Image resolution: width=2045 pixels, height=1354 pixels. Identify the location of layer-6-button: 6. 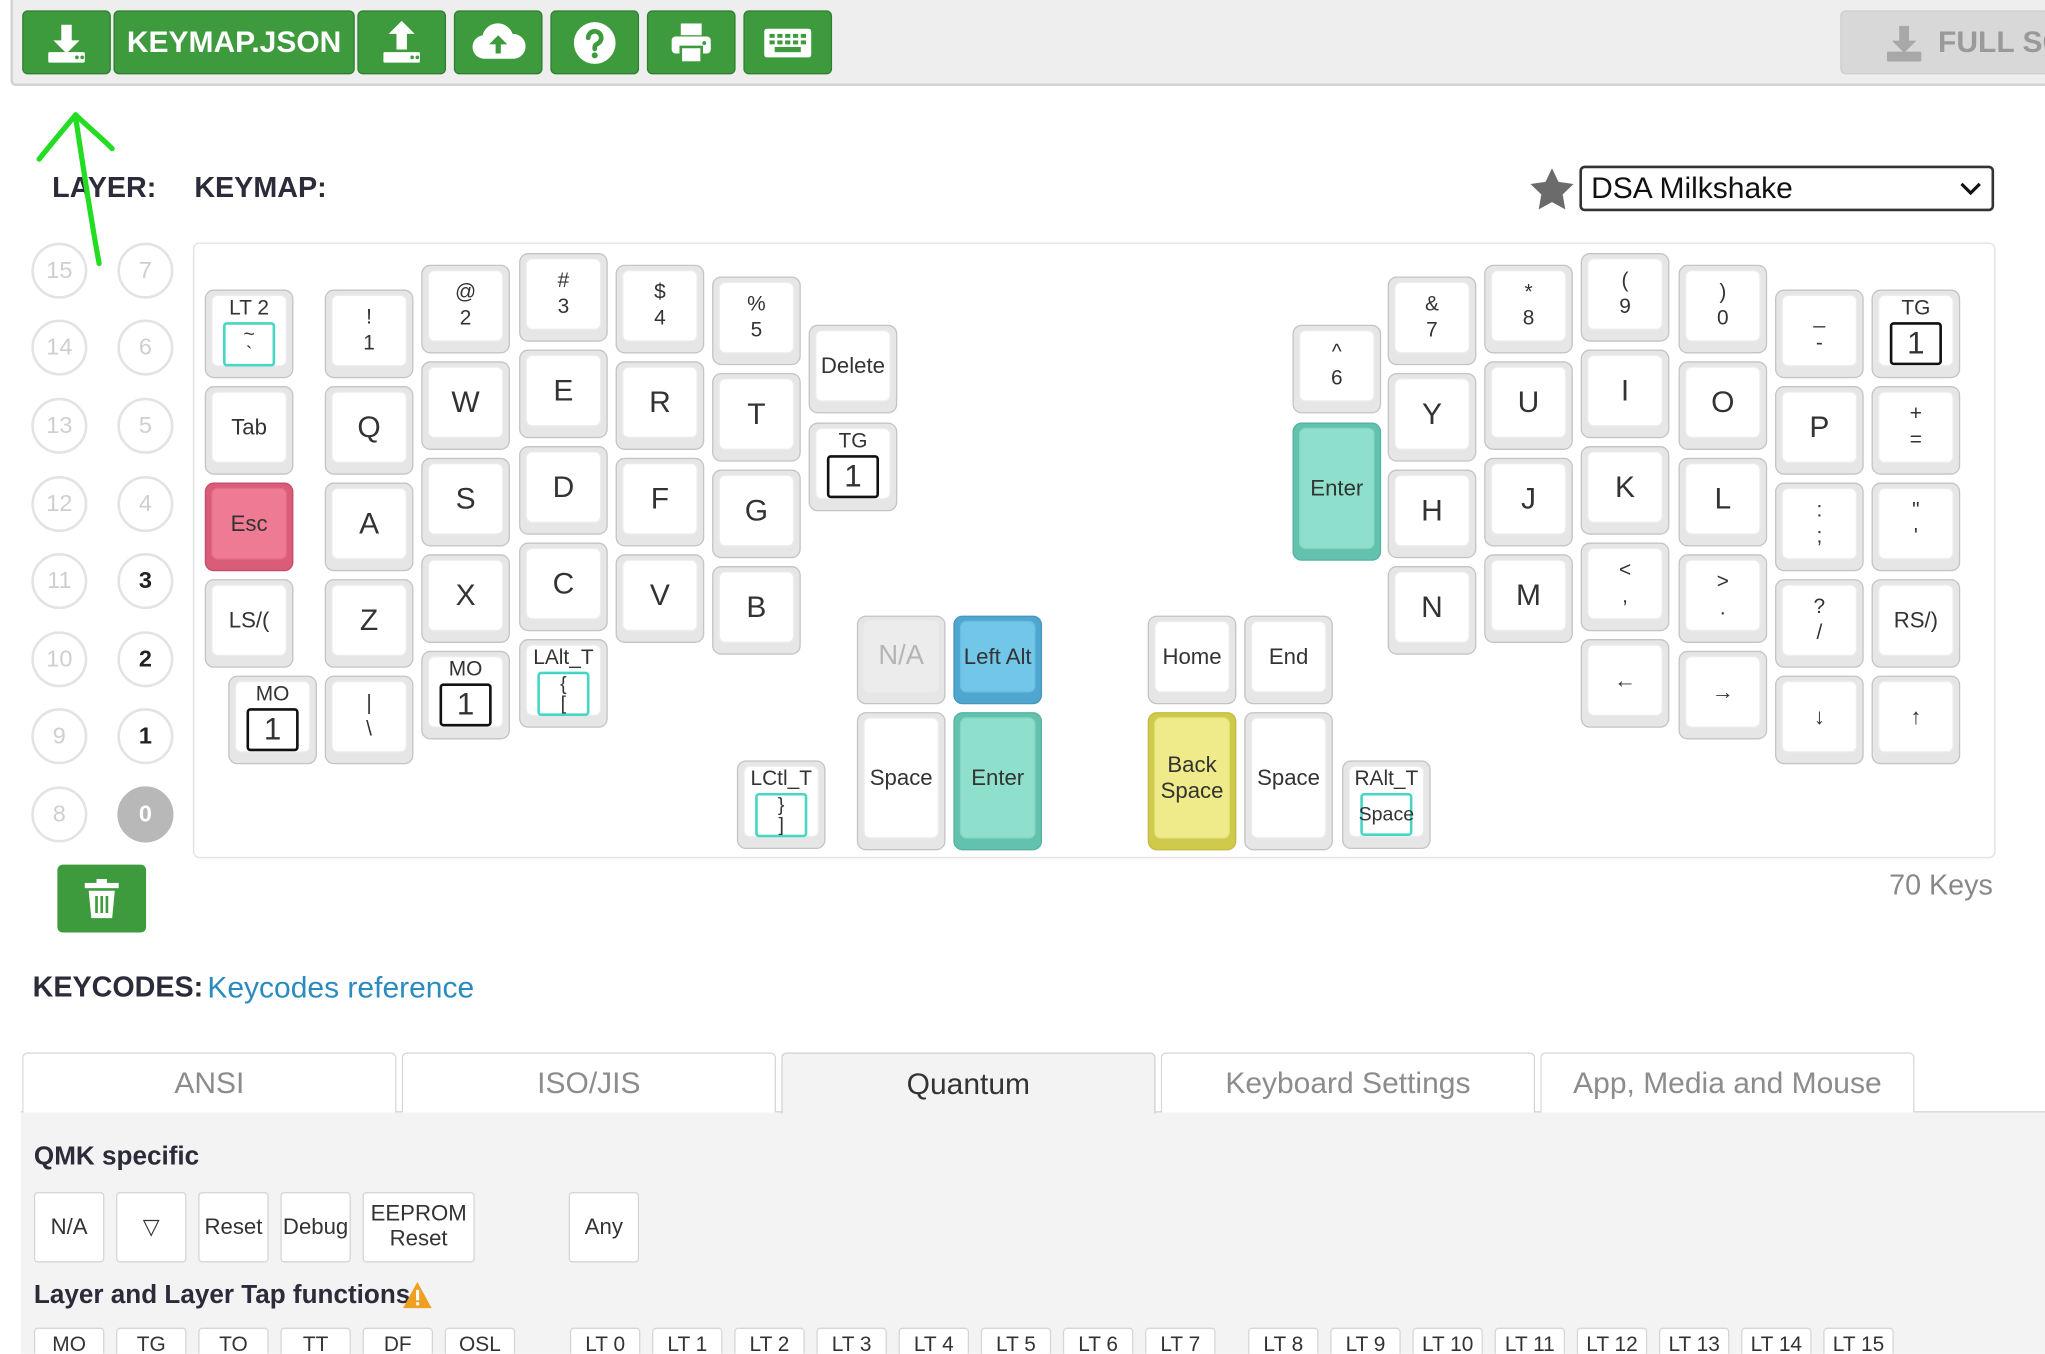
(145, 347).